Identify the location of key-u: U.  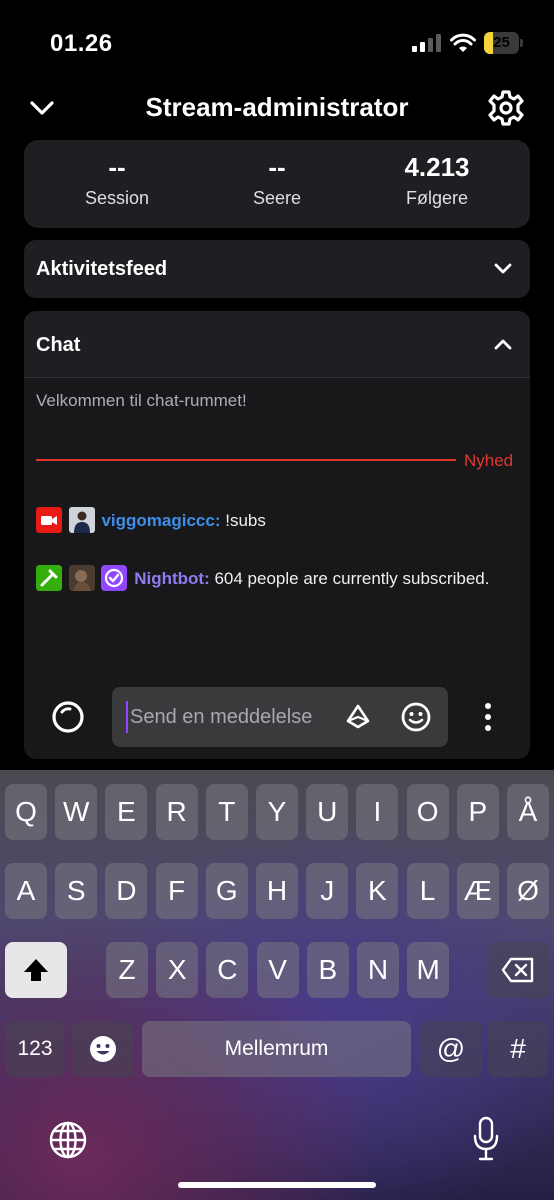
(327, 812).